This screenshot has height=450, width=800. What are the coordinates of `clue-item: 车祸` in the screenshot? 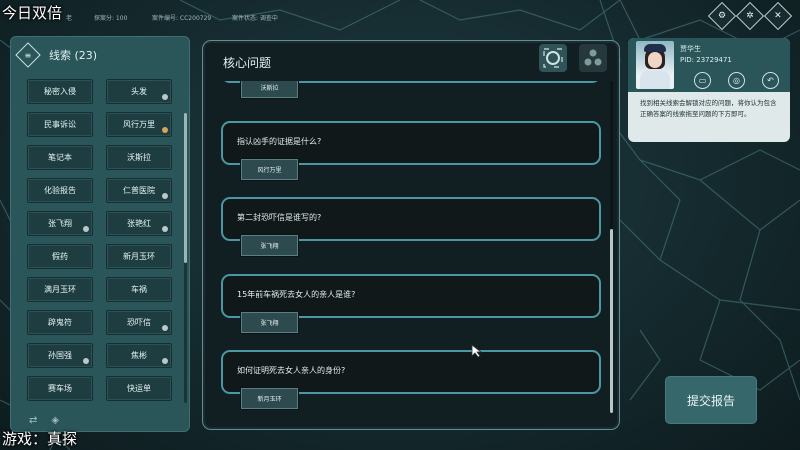 It's located at (139, 289).